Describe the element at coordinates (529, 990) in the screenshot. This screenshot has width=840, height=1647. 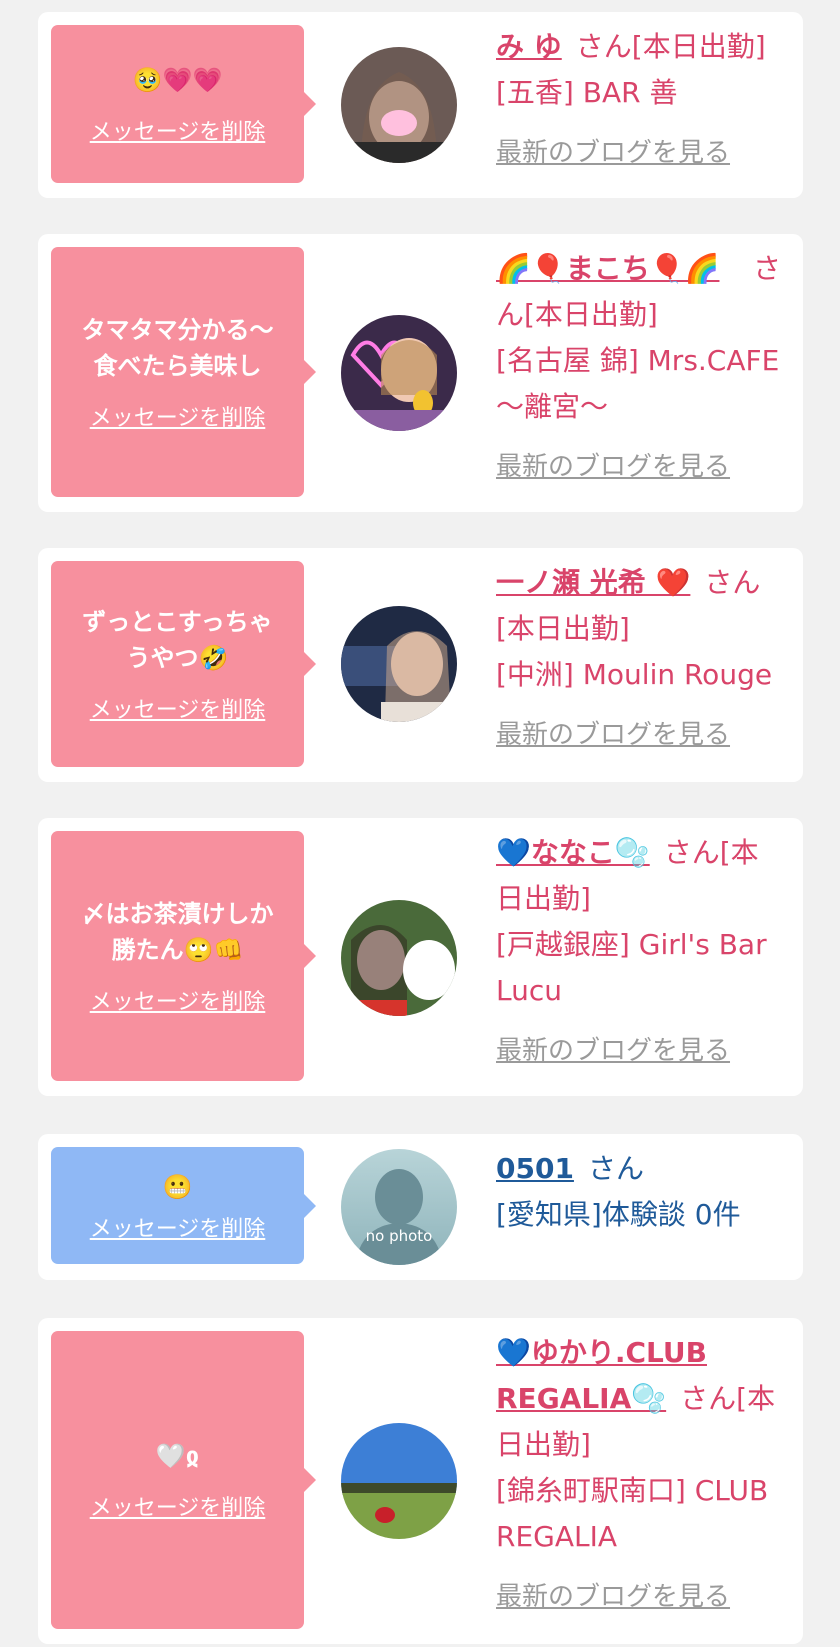
I see `shop-text-line2: Lucu` at that location.